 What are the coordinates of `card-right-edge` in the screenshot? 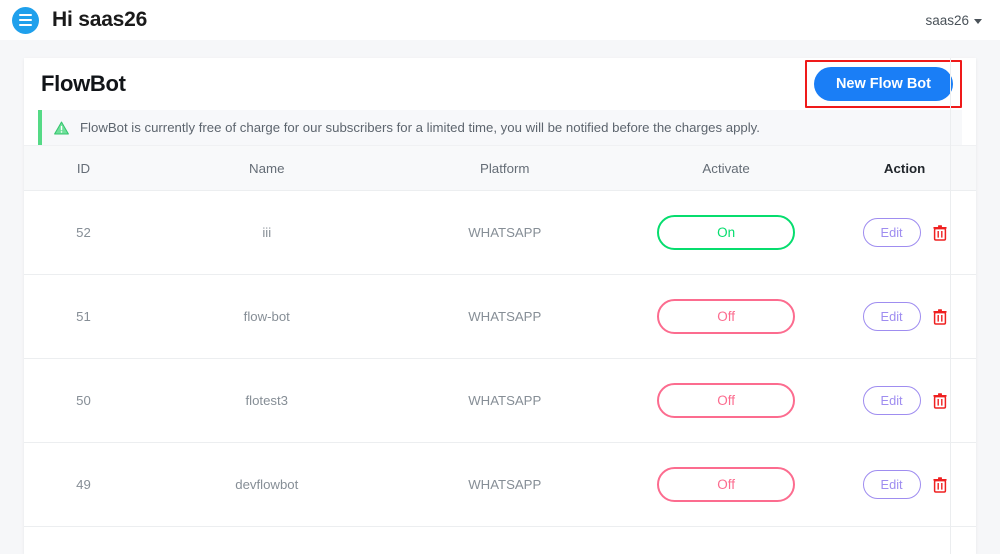 It's located at (950, 306).